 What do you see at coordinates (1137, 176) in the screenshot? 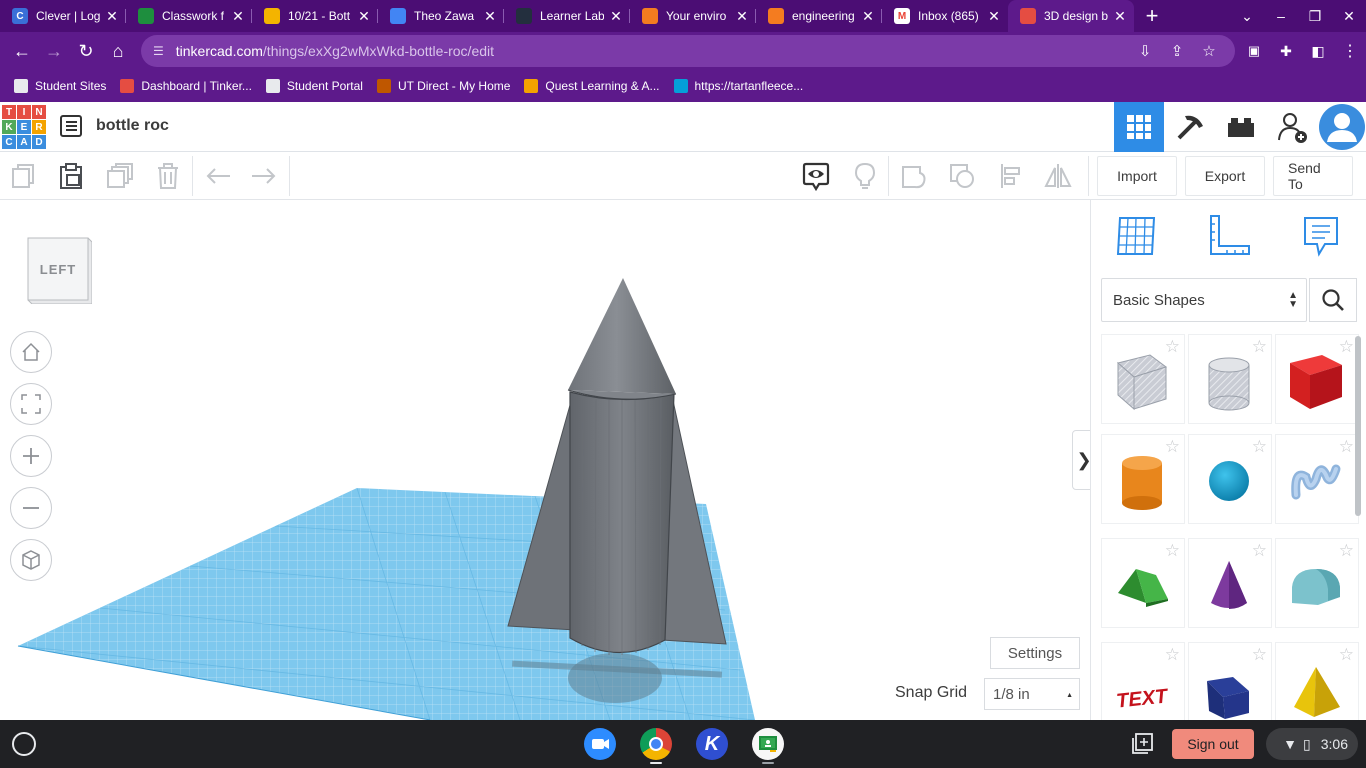
I see `import-button: Import` at bounding box center [1137, 176].